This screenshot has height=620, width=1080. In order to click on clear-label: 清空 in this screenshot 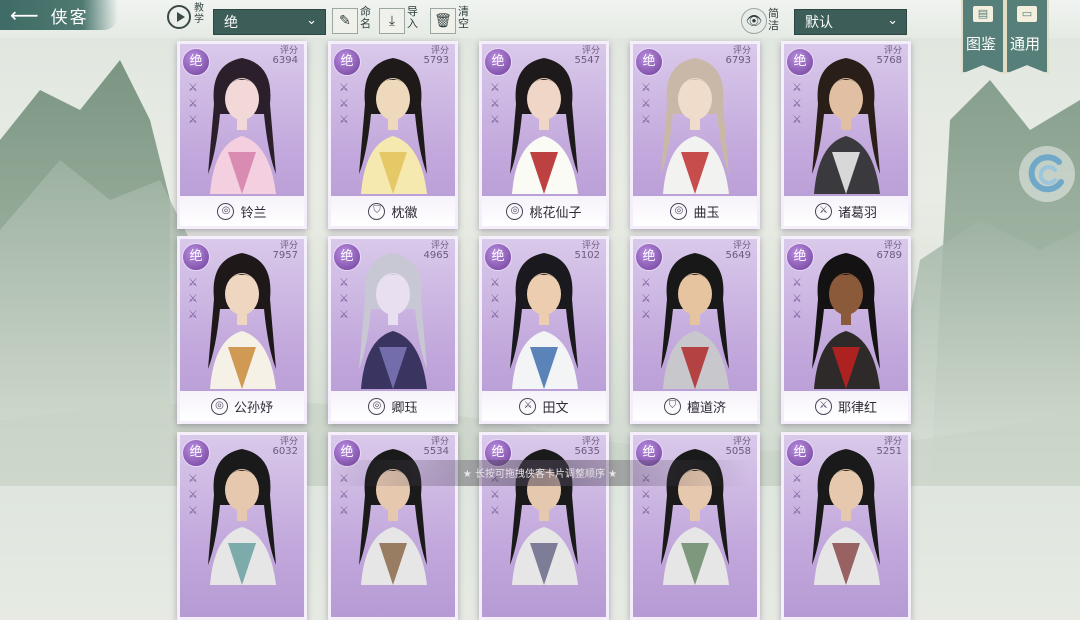, I will do `click(463, 17)`.